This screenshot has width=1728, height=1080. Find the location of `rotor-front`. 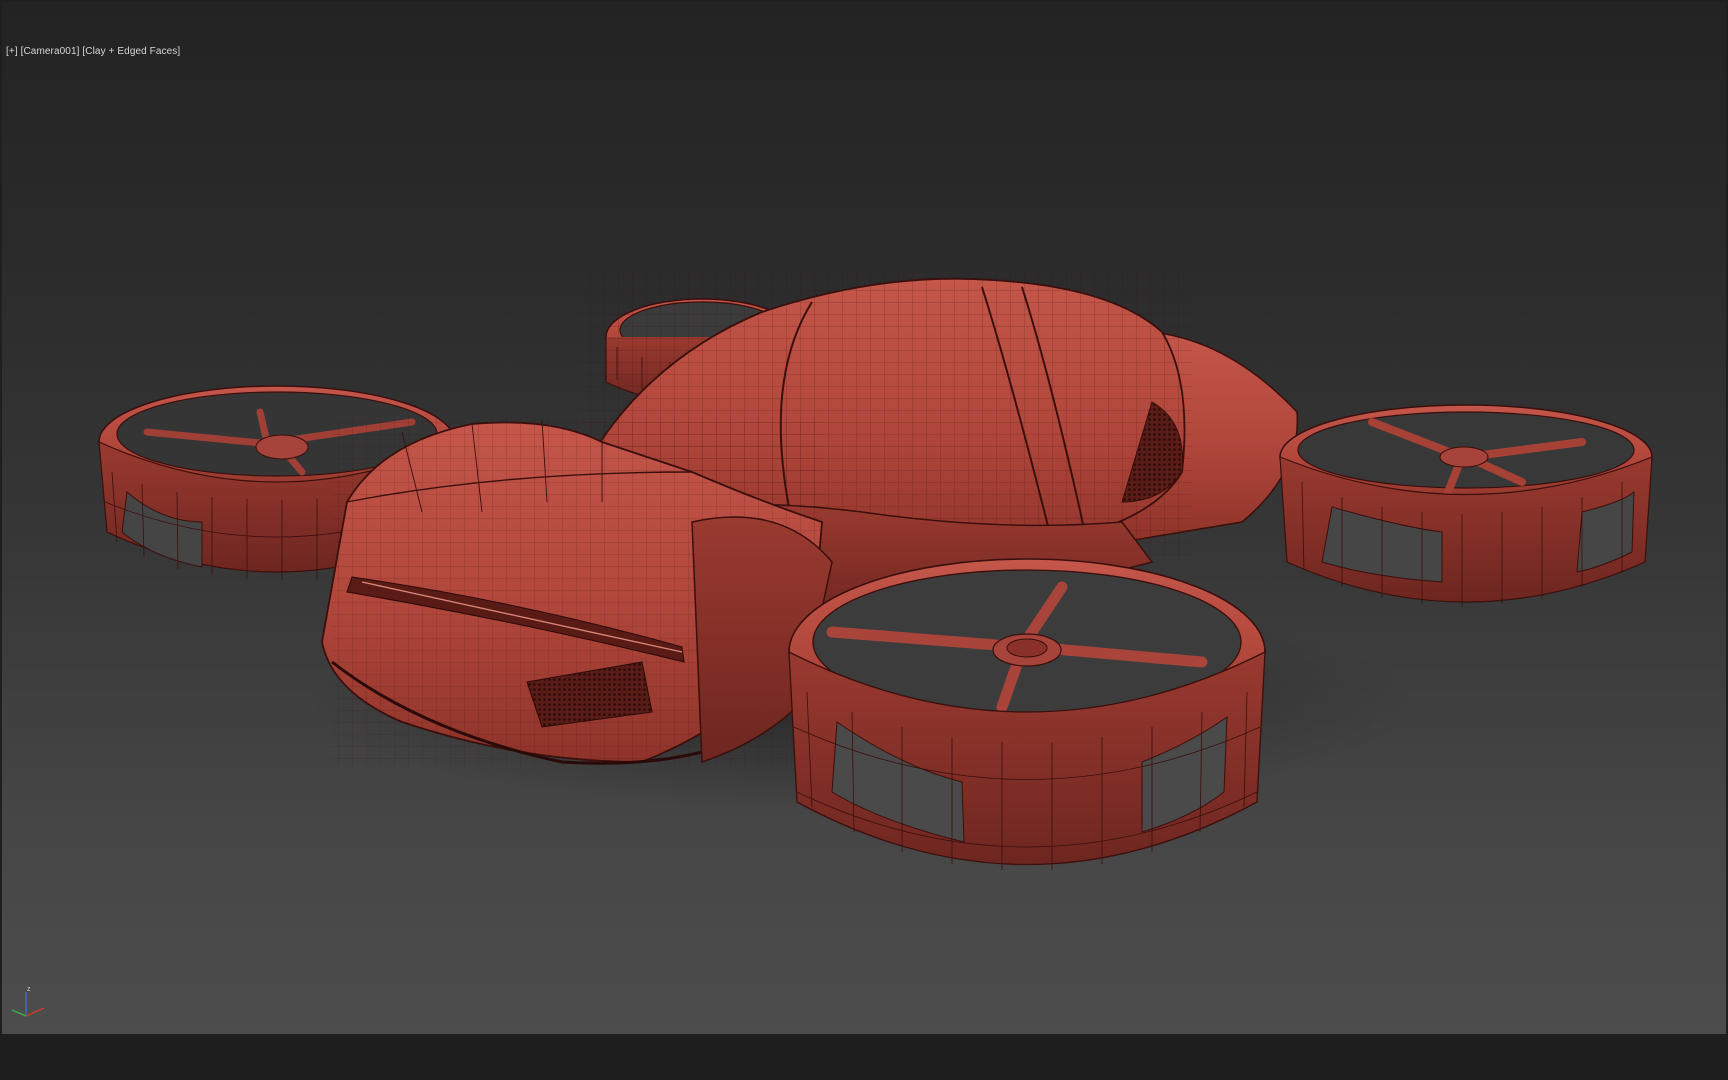

rotor-front is located at coordinates (1027, 714).